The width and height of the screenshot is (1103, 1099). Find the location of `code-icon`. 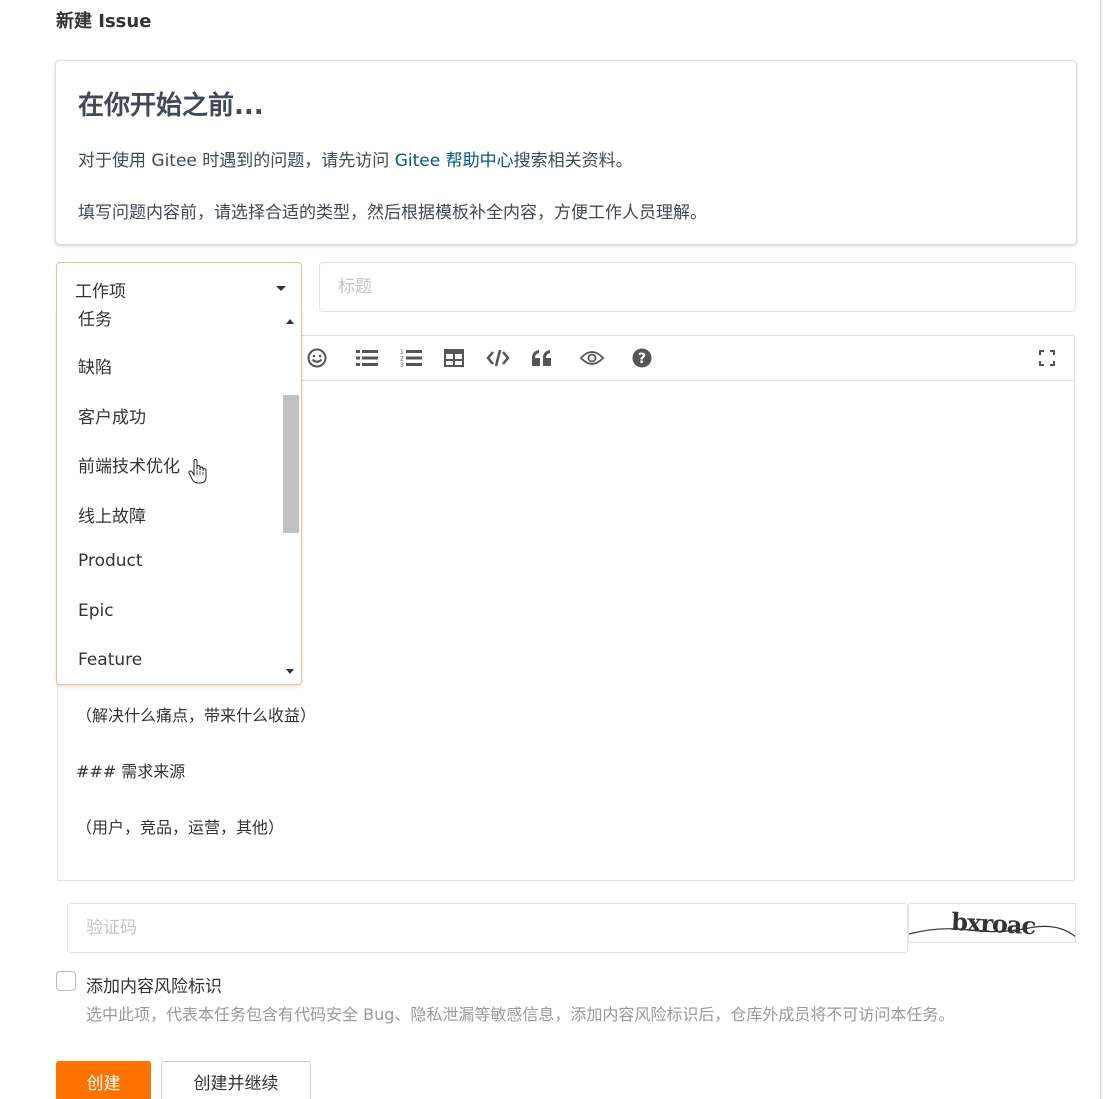

code-icon is located at coordinates (498, 358).